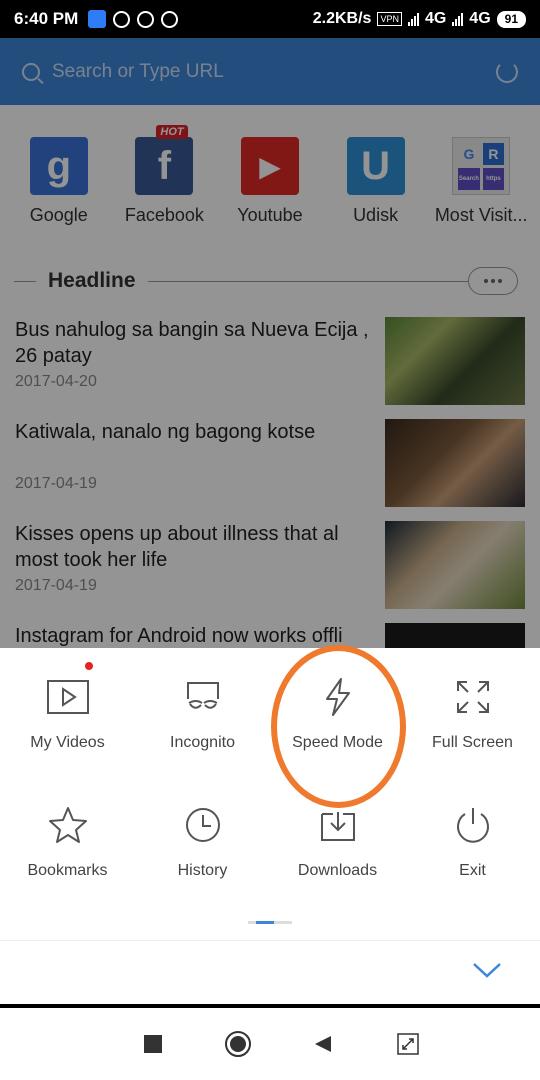 The height and width of the screenshot is (1080, 540). What do you see at coordinates (338, 697) in the screenshot?
I see `lightning-icon` at bounding box center [338, 697].